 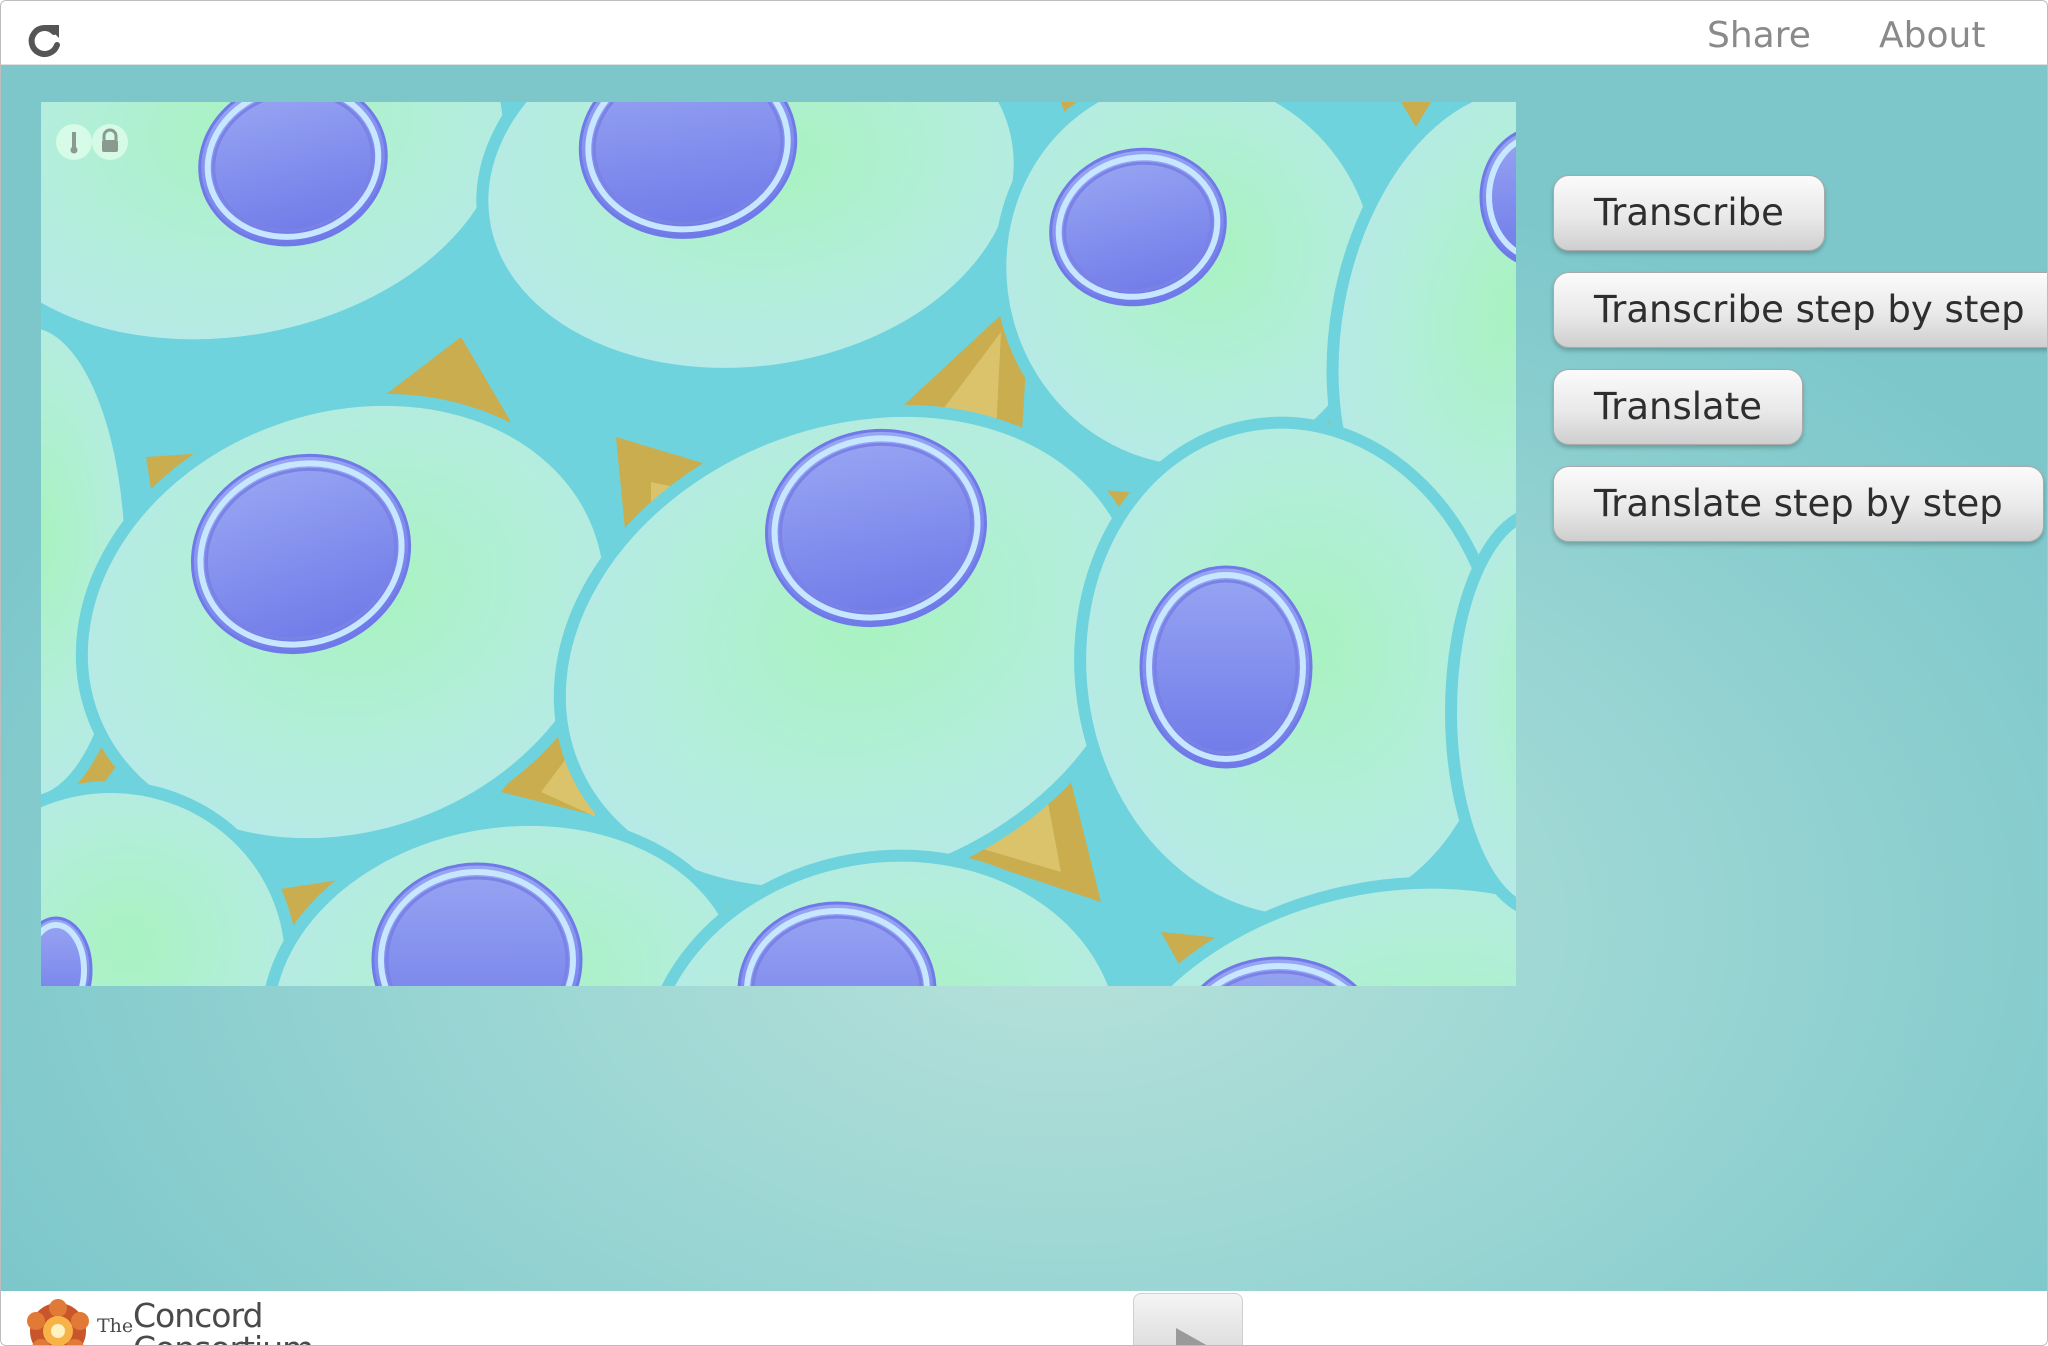 I want to click on refresh-icon, so click(x=44, y=42).